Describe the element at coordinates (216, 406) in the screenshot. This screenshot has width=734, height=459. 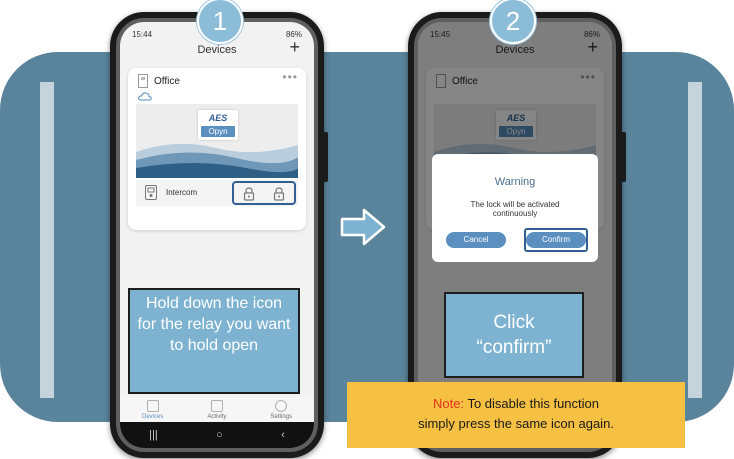
I see `activity-icon` at that location.